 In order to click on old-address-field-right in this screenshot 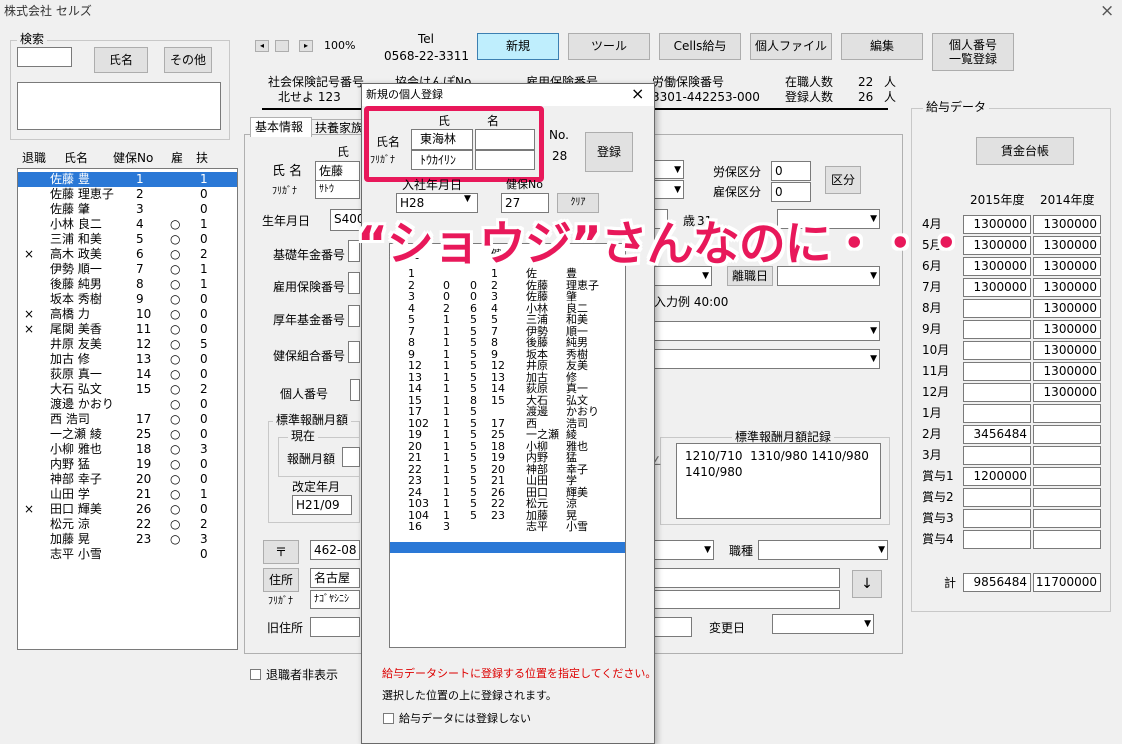, I will do `click(673, 627)`.